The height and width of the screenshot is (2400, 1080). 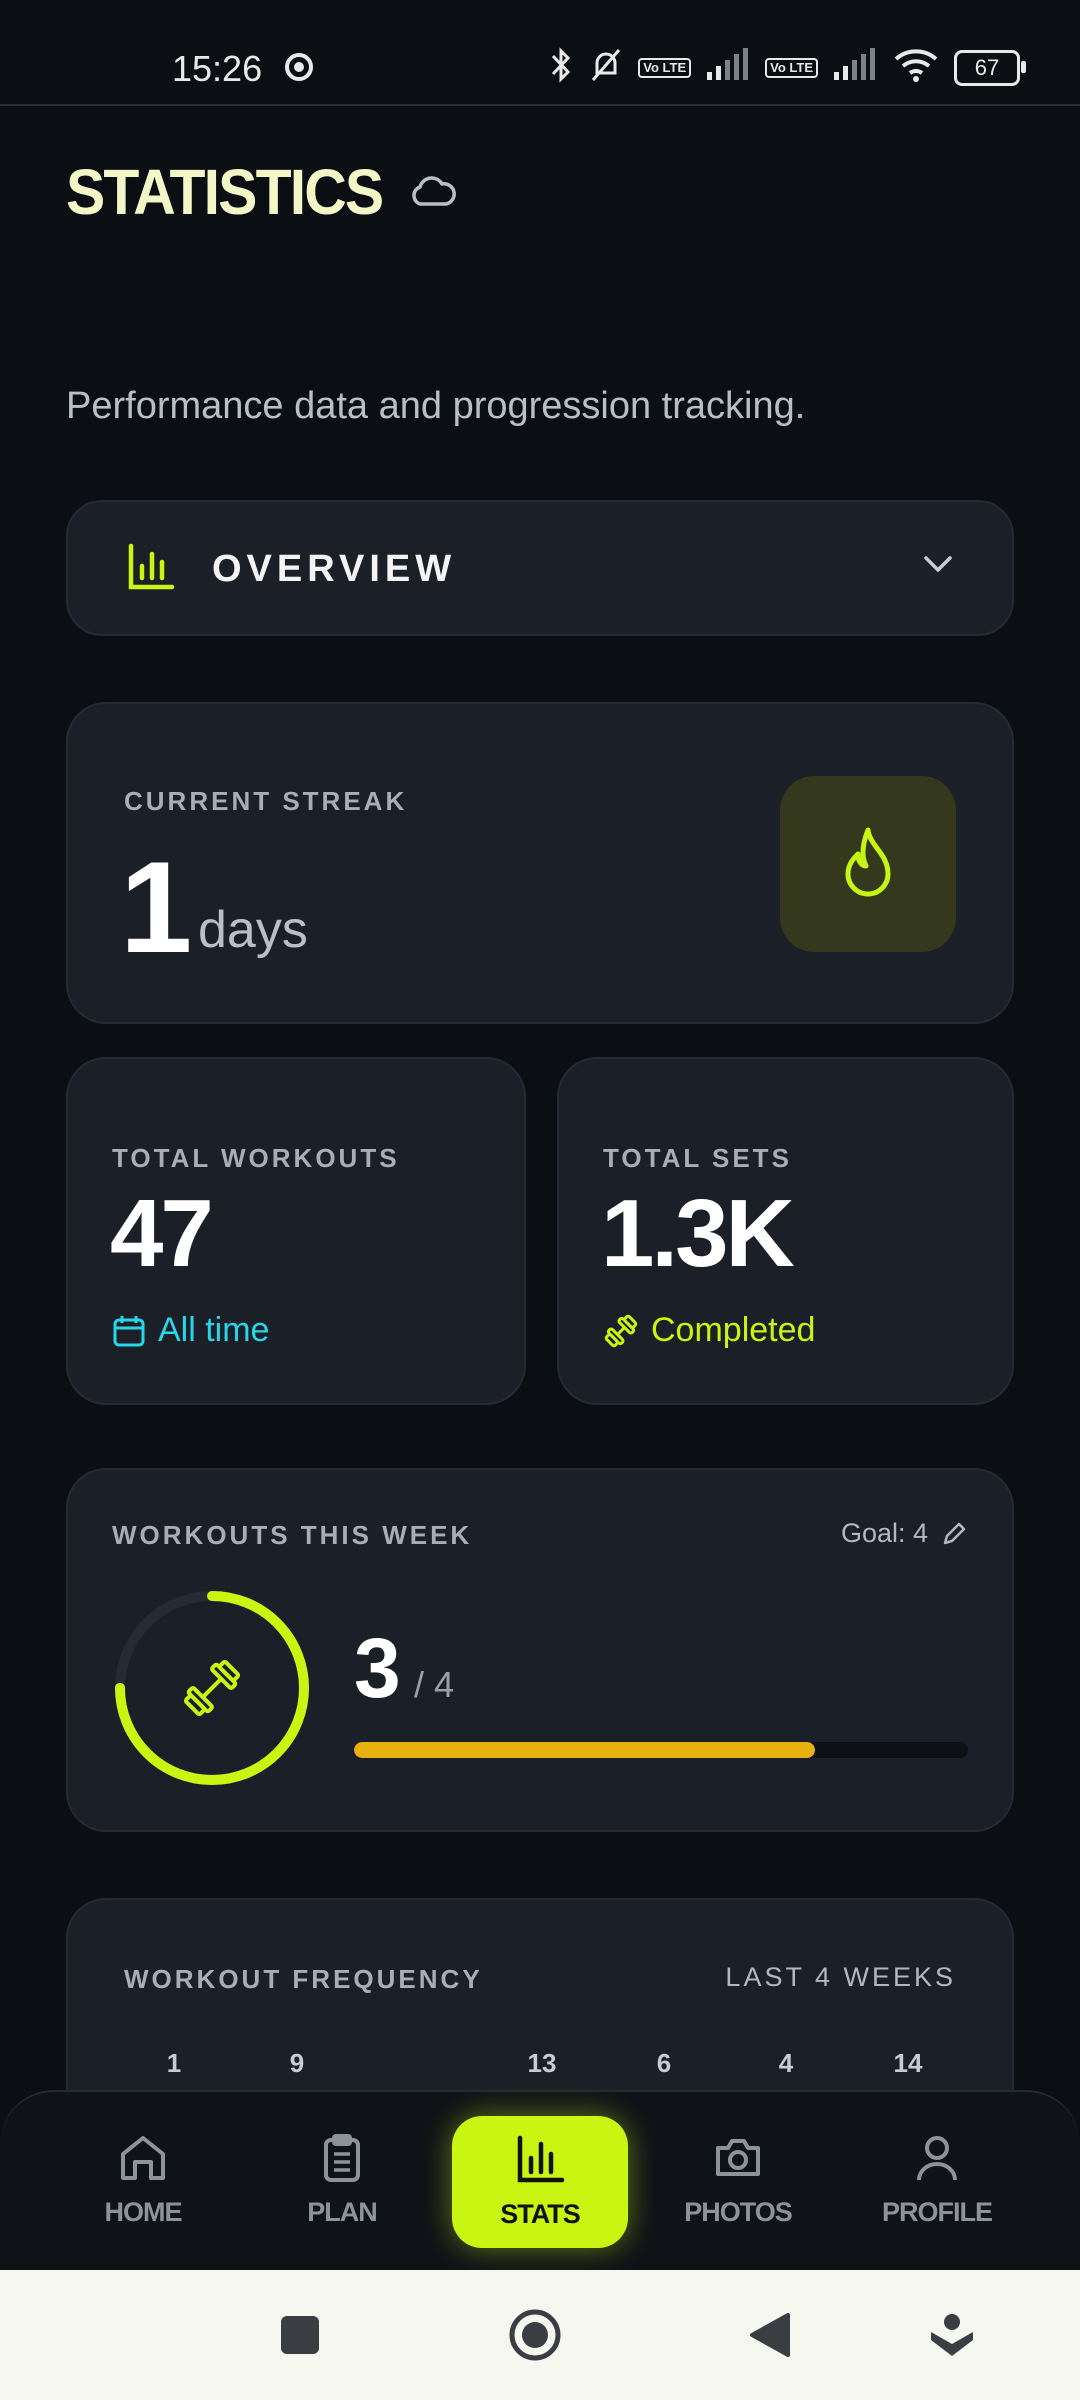 What do you see at coordinates (540, 2214) in the screenshot?
I see `nav-stats-label: STATS` at bounding box center [540, 2214].